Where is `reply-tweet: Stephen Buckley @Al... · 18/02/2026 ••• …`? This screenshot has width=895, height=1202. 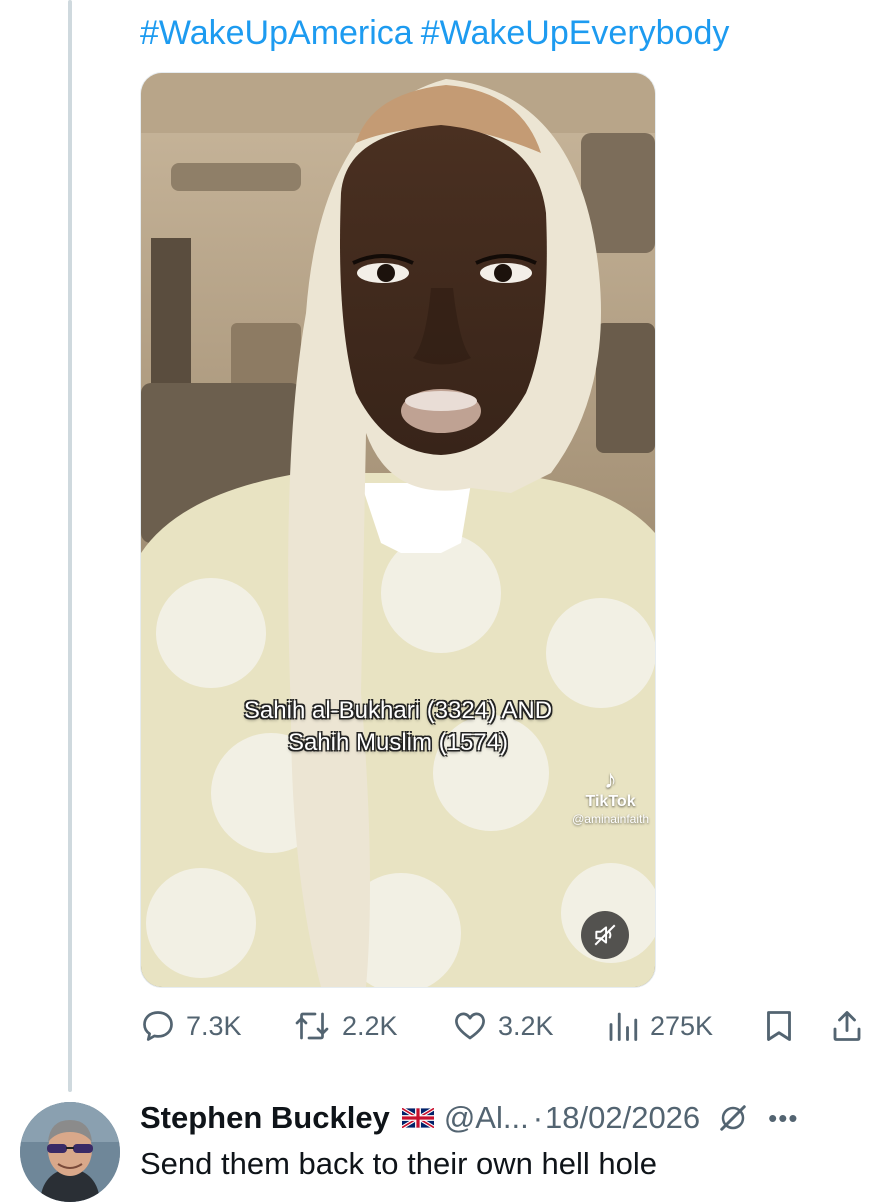
reply-tweet: Stephen Buckley @Al... · 18/02/2026 ••• … is located at coordinates (447, 1147).